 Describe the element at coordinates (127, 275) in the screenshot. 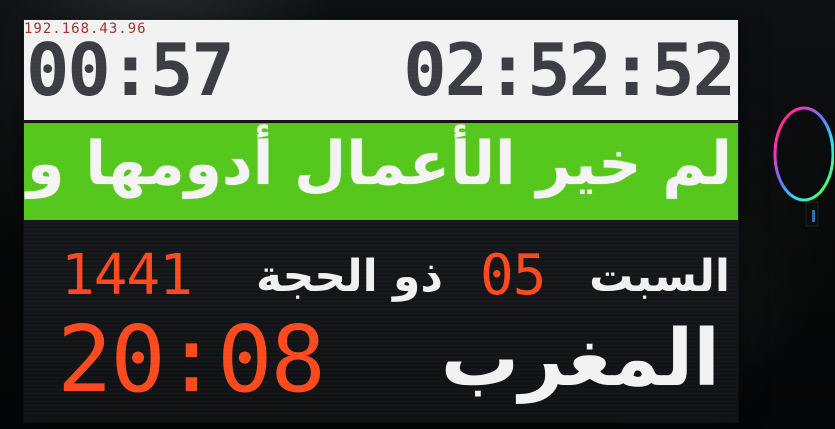

I see `hijri-year-value: 1441` at that location.